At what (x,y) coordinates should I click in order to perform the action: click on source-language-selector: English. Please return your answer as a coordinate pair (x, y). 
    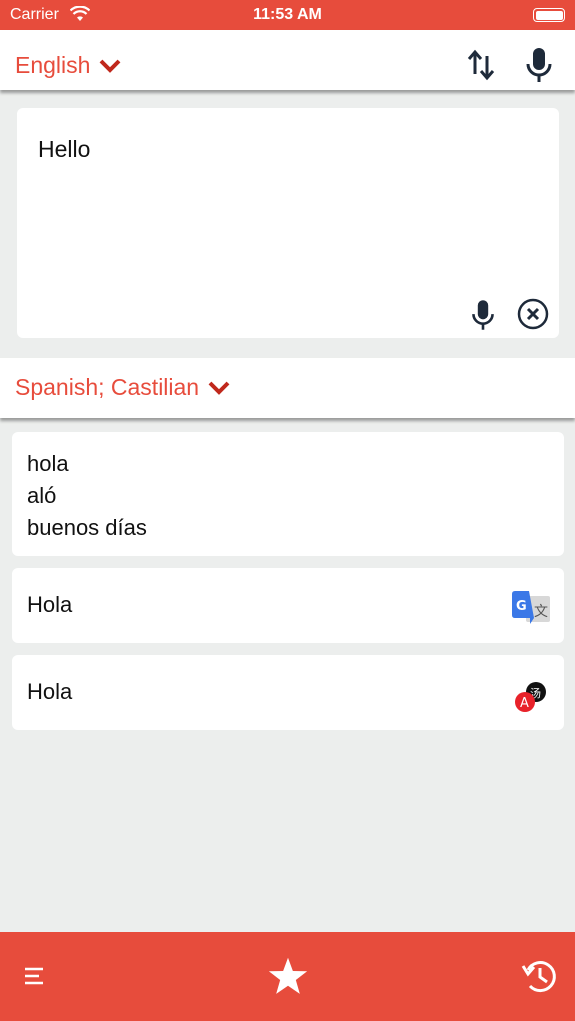
    Looking at the image, I should click on (68, 65).